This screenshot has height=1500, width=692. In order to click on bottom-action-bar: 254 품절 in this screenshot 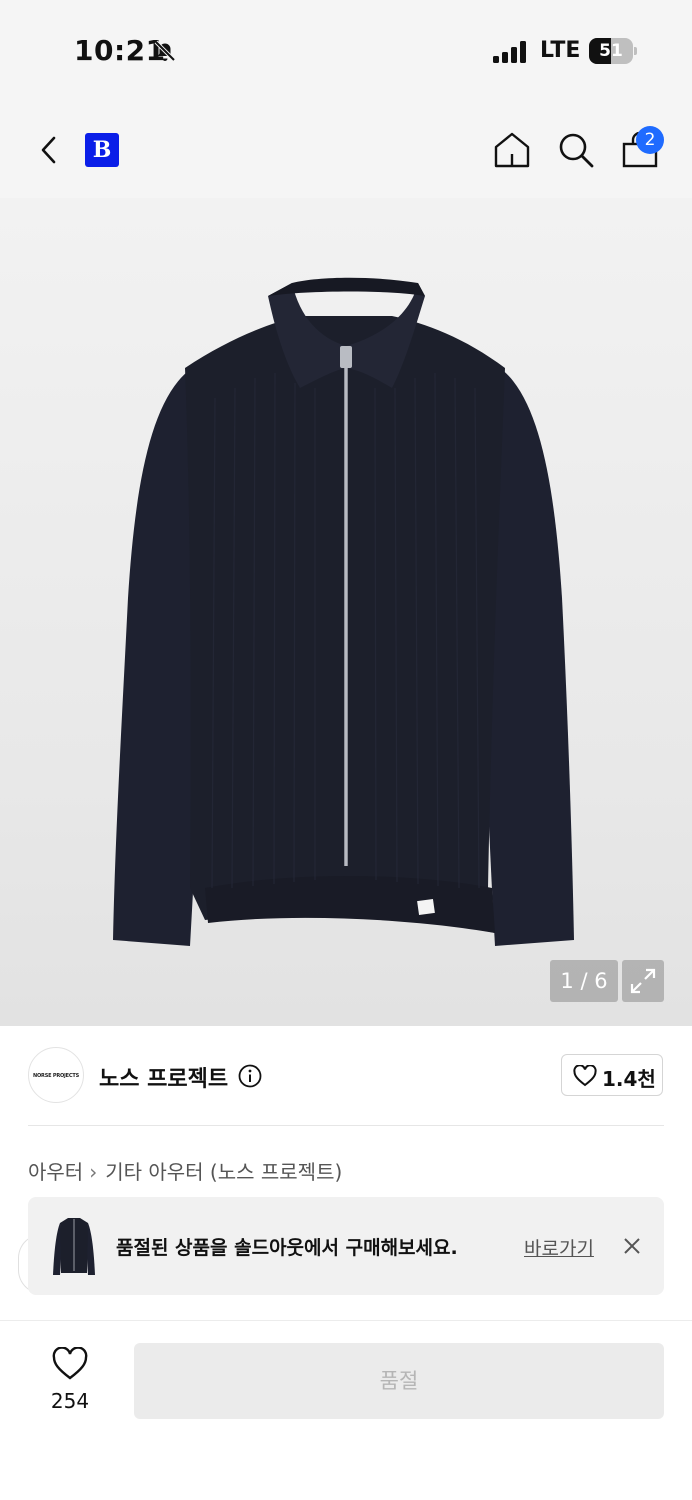, I will do `click(346, 1410)`.